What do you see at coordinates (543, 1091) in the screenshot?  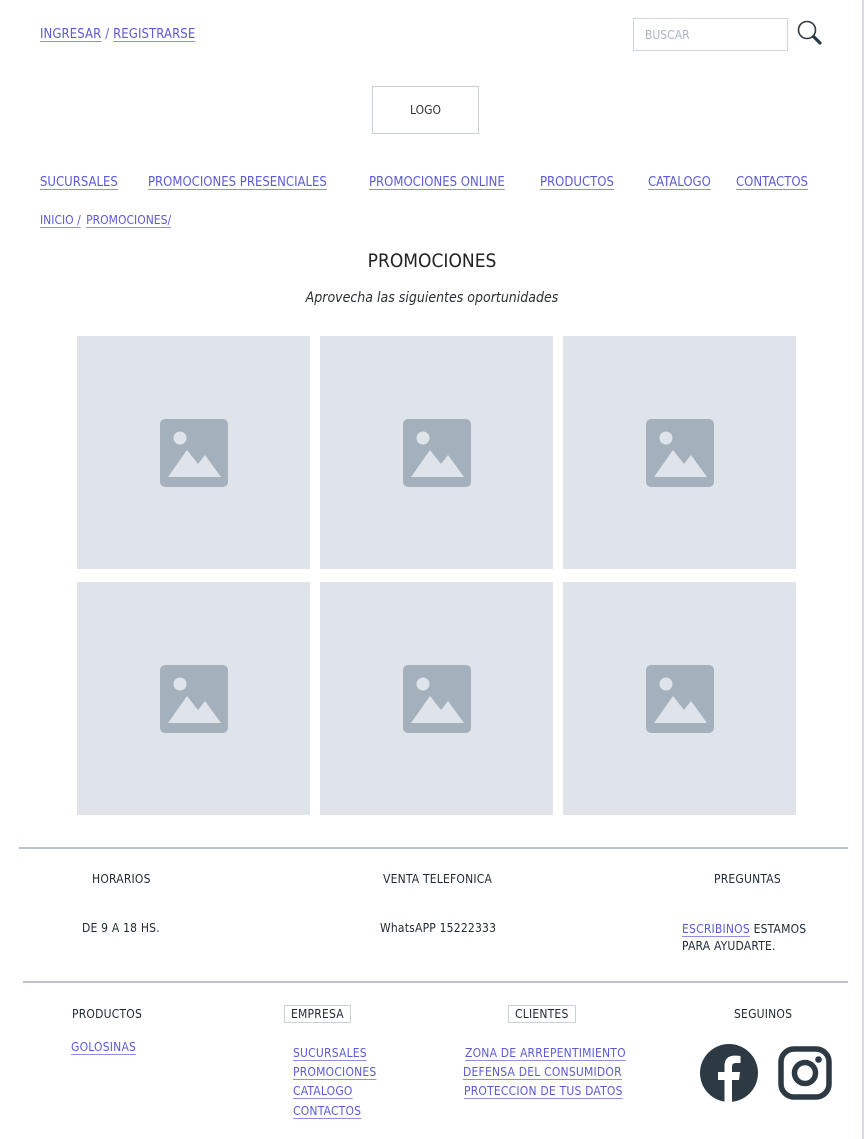 I see `footer-link-proteccion-datos: PROTECCION DE TUS DATOS` at bounding box center [543, 1091].